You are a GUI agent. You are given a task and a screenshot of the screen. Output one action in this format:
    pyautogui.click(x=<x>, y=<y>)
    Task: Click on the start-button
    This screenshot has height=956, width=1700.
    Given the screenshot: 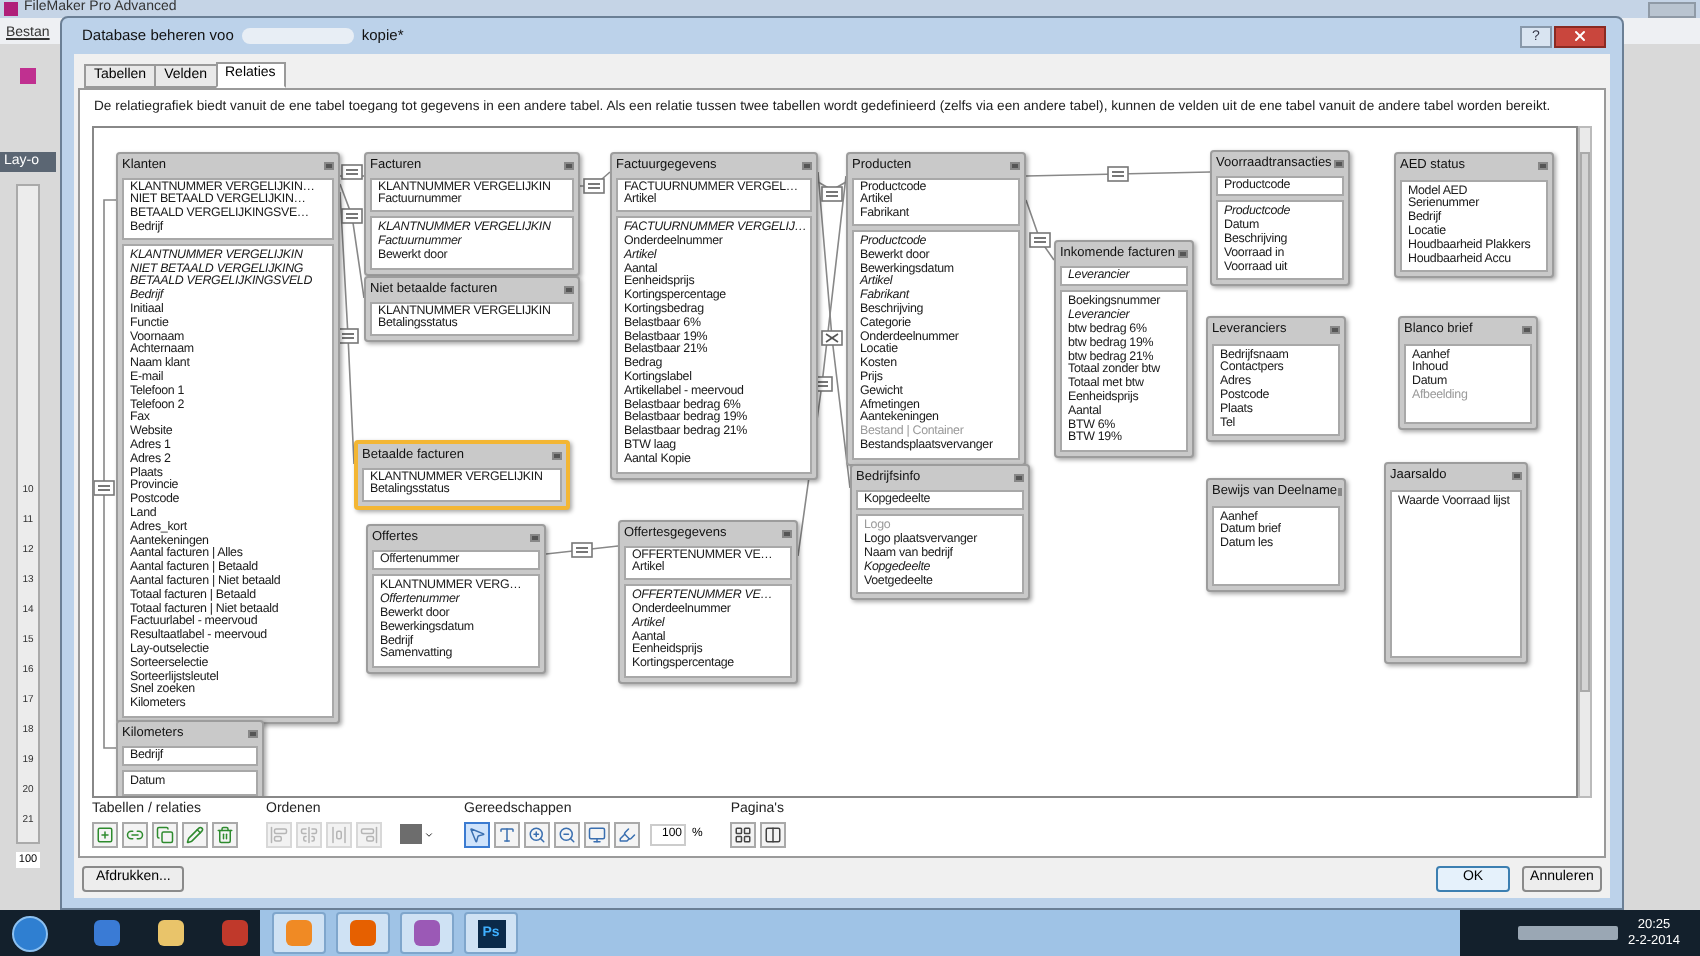 What is the action you would take?
    pyautogui.click(x=30, y=933)
    